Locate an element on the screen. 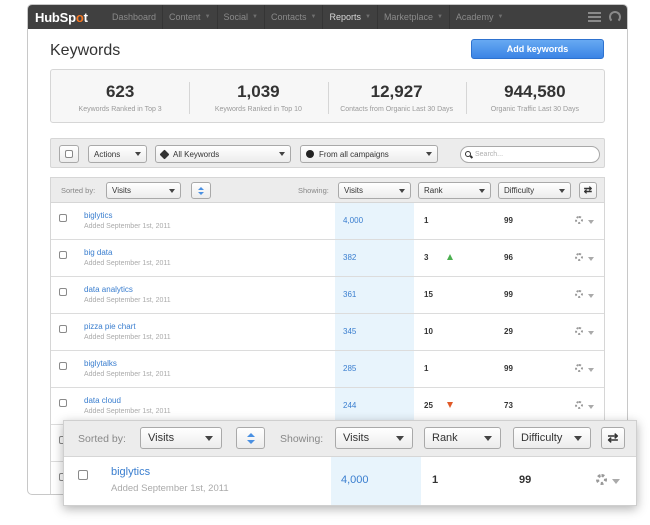 The image size is (650, 525). hubspot-logo: HubSpot is located at coordinates (67, 17).